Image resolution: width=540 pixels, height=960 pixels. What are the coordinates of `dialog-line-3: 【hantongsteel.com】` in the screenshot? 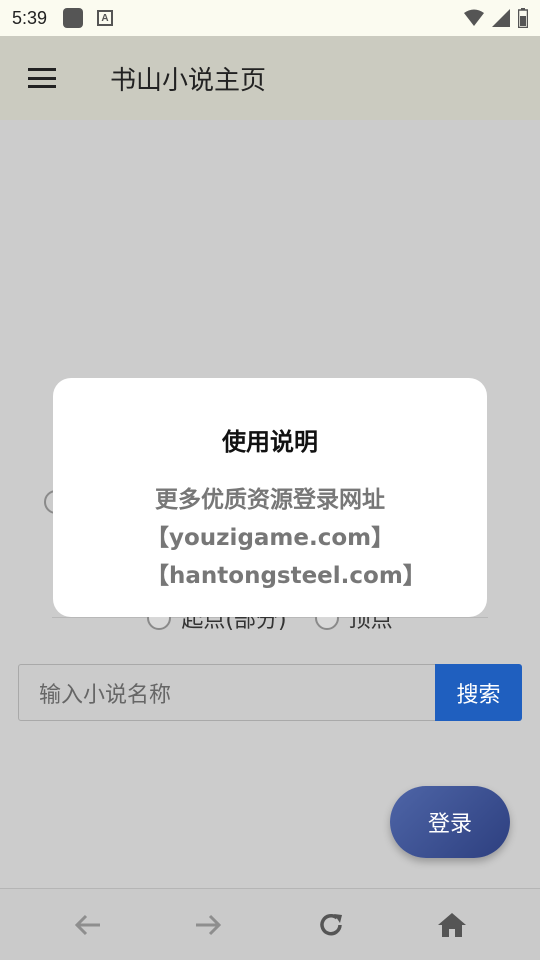 It's located at (270, 576).